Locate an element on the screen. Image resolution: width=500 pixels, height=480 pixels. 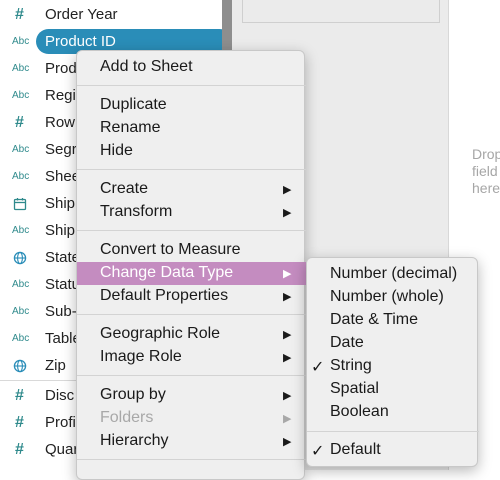
drop-field-hint: Drop field here is located at coordinates (486, 171).